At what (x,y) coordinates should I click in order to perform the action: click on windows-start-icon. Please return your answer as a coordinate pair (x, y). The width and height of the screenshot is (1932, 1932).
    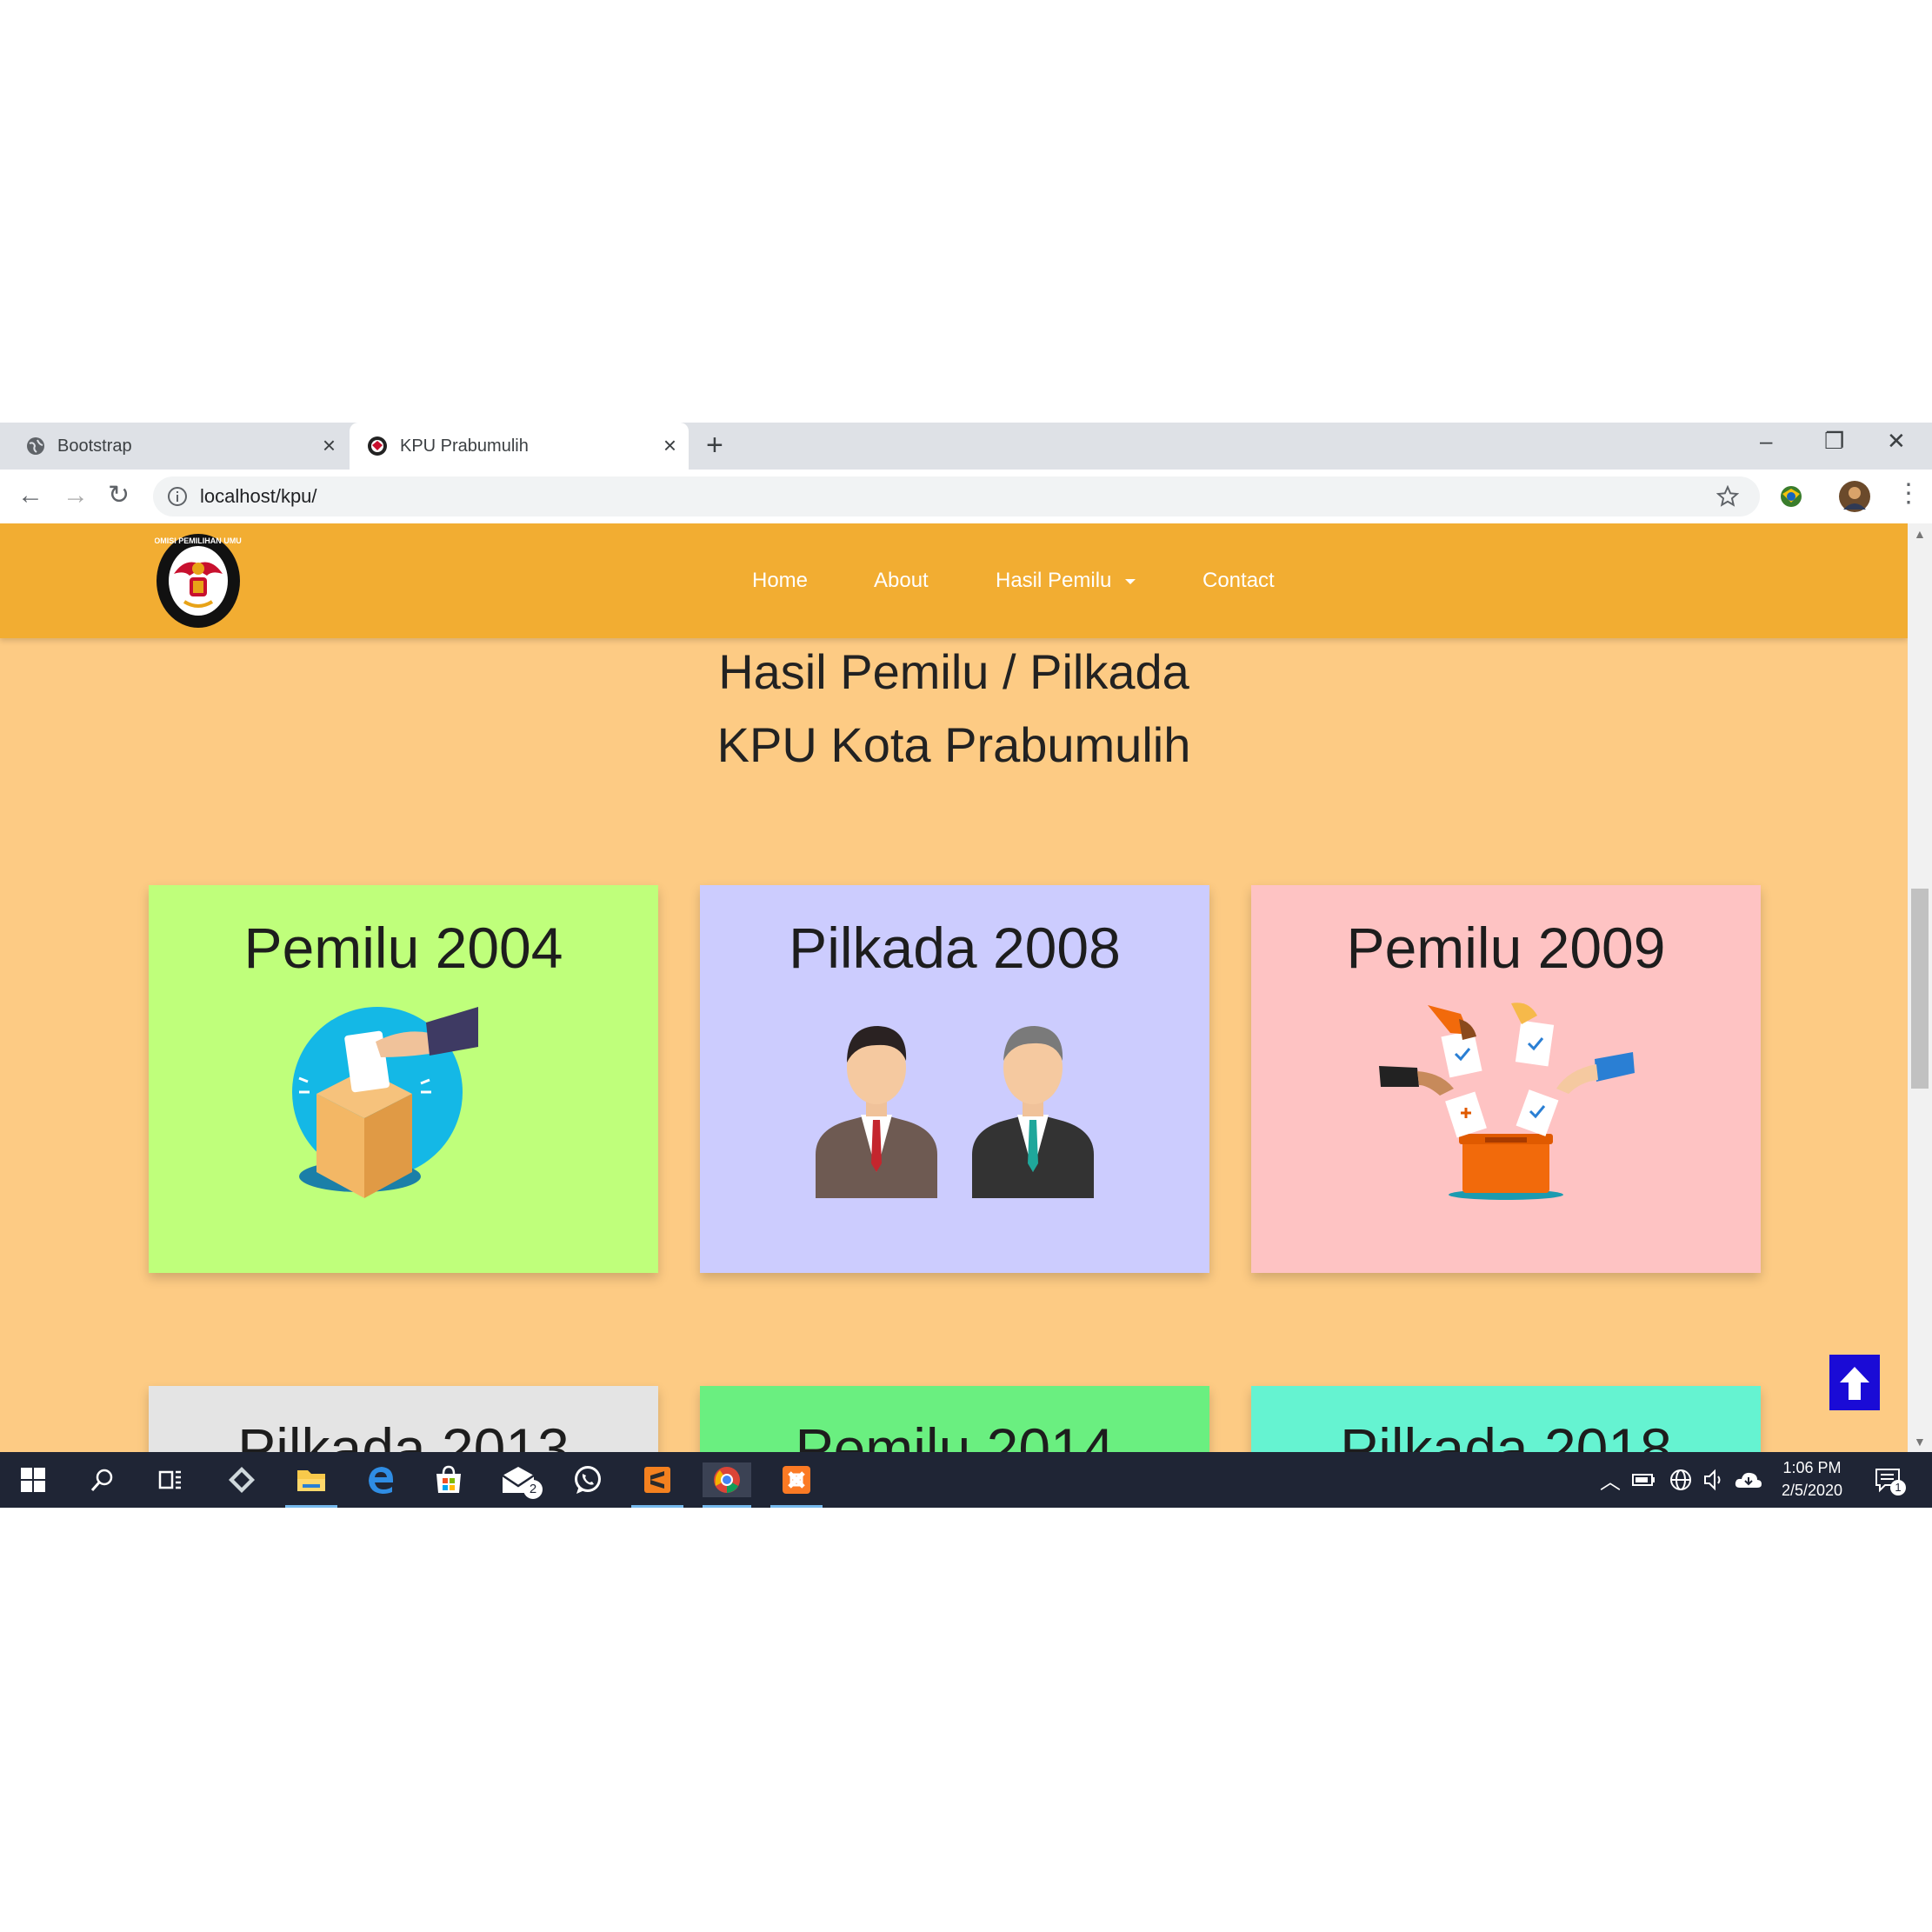
    Looking at the image, I should click on (33, 1479).